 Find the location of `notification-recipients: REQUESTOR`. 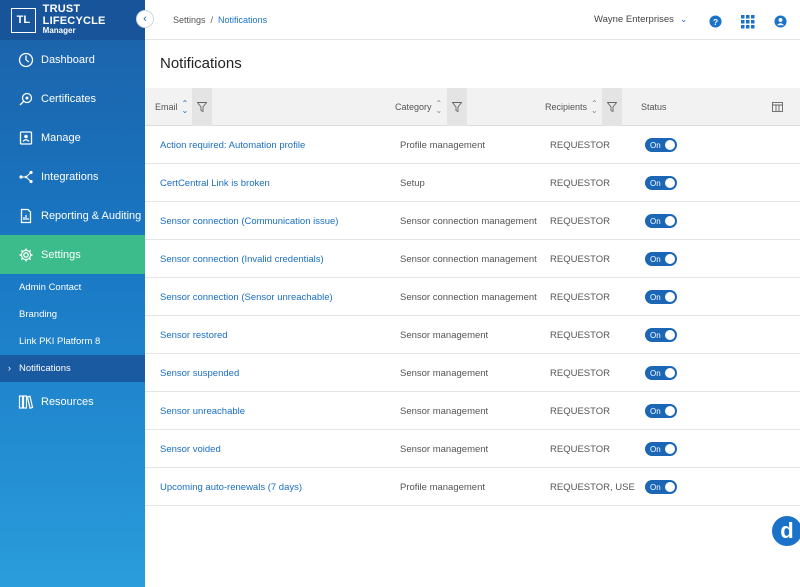

notification-recipients: REQUESTOR is located at coordinates (580, 259).